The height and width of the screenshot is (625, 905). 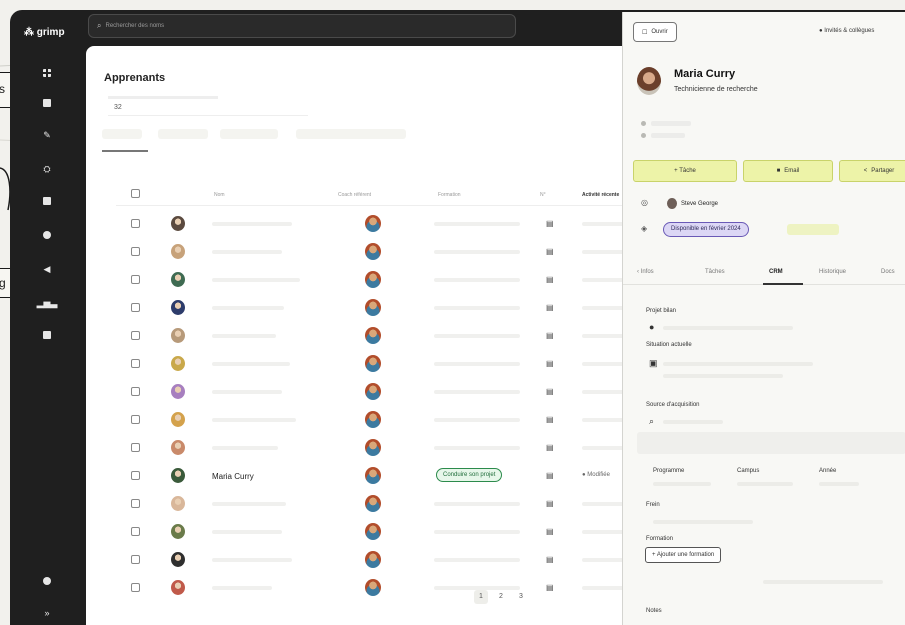 I want to click on calendar-icon, so click(x=47, y=201).